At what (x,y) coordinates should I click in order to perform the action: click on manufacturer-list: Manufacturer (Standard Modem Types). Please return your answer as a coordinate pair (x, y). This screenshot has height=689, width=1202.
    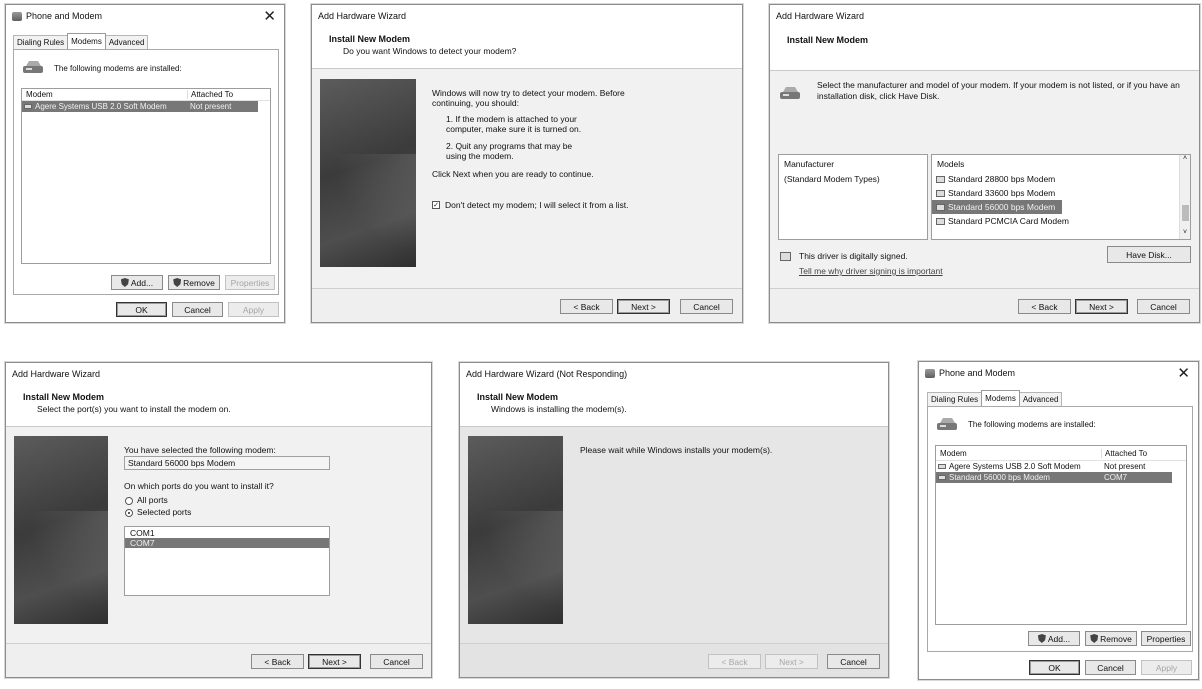
    Looking at the image, I should click on (853, 197).